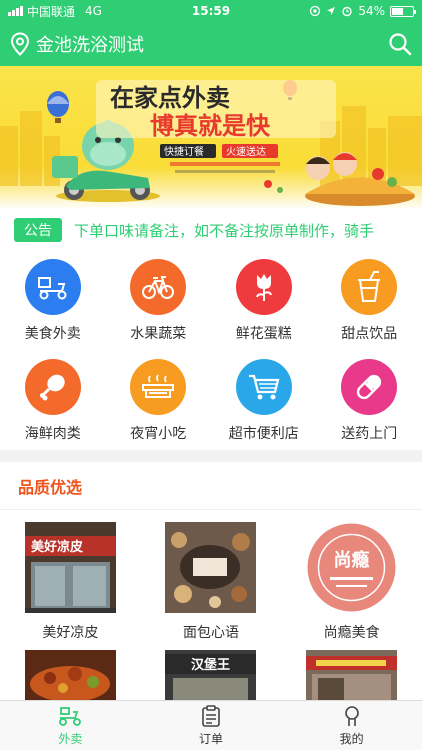 This screenshot has height=750, width=422. I want to click on category-food-delivery: 美食外卖, so click(53, 300).